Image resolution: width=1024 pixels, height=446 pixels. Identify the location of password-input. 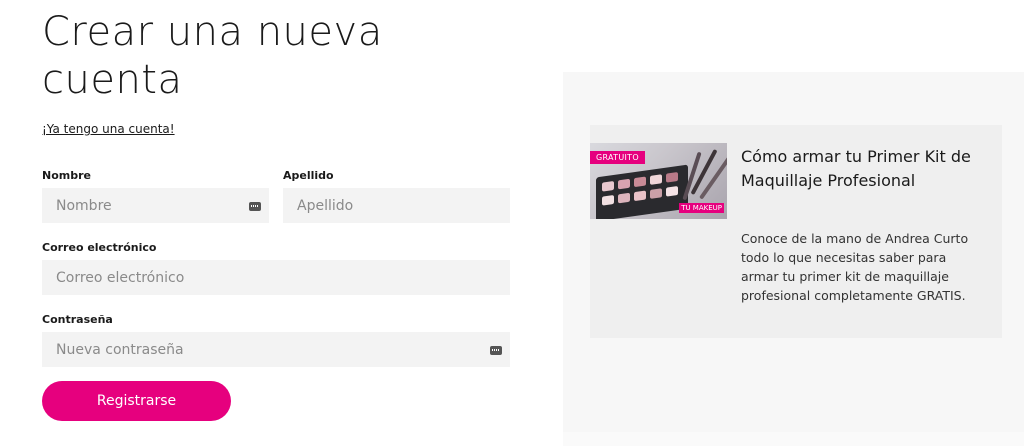
(276, 349).